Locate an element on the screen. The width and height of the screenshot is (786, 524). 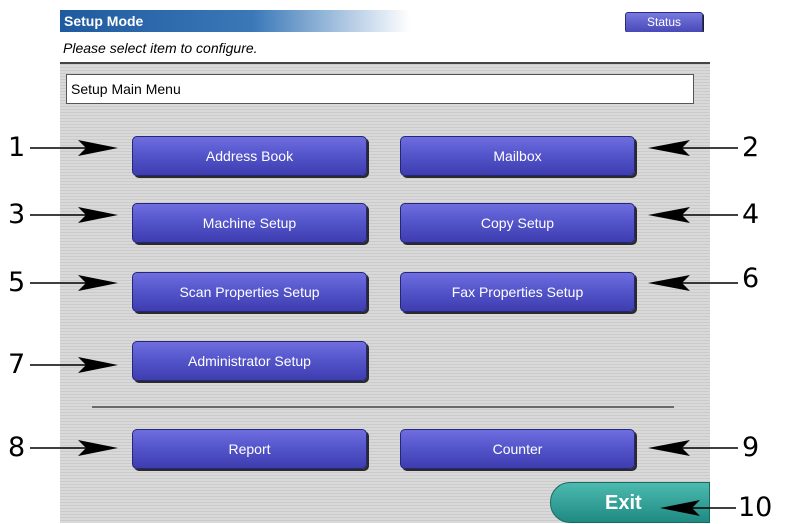
callout-6: 6 is located at coordinates (751, 278).